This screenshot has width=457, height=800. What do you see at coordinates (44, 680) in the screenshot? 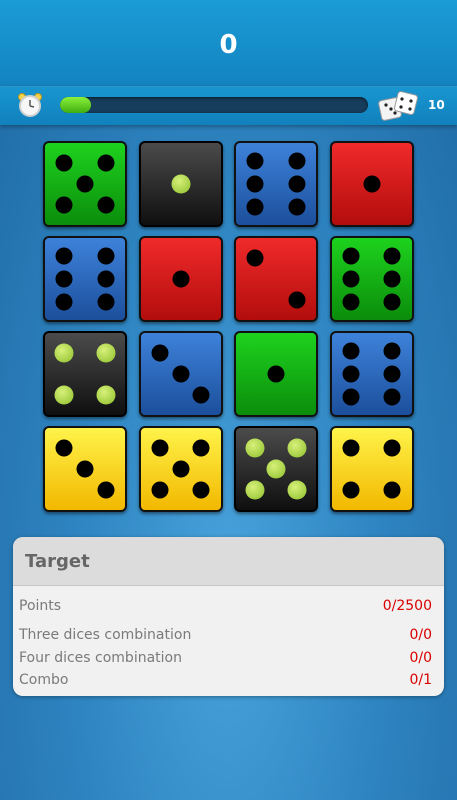
I see `target-row-label: Combo` at bounding box center [44, 680].